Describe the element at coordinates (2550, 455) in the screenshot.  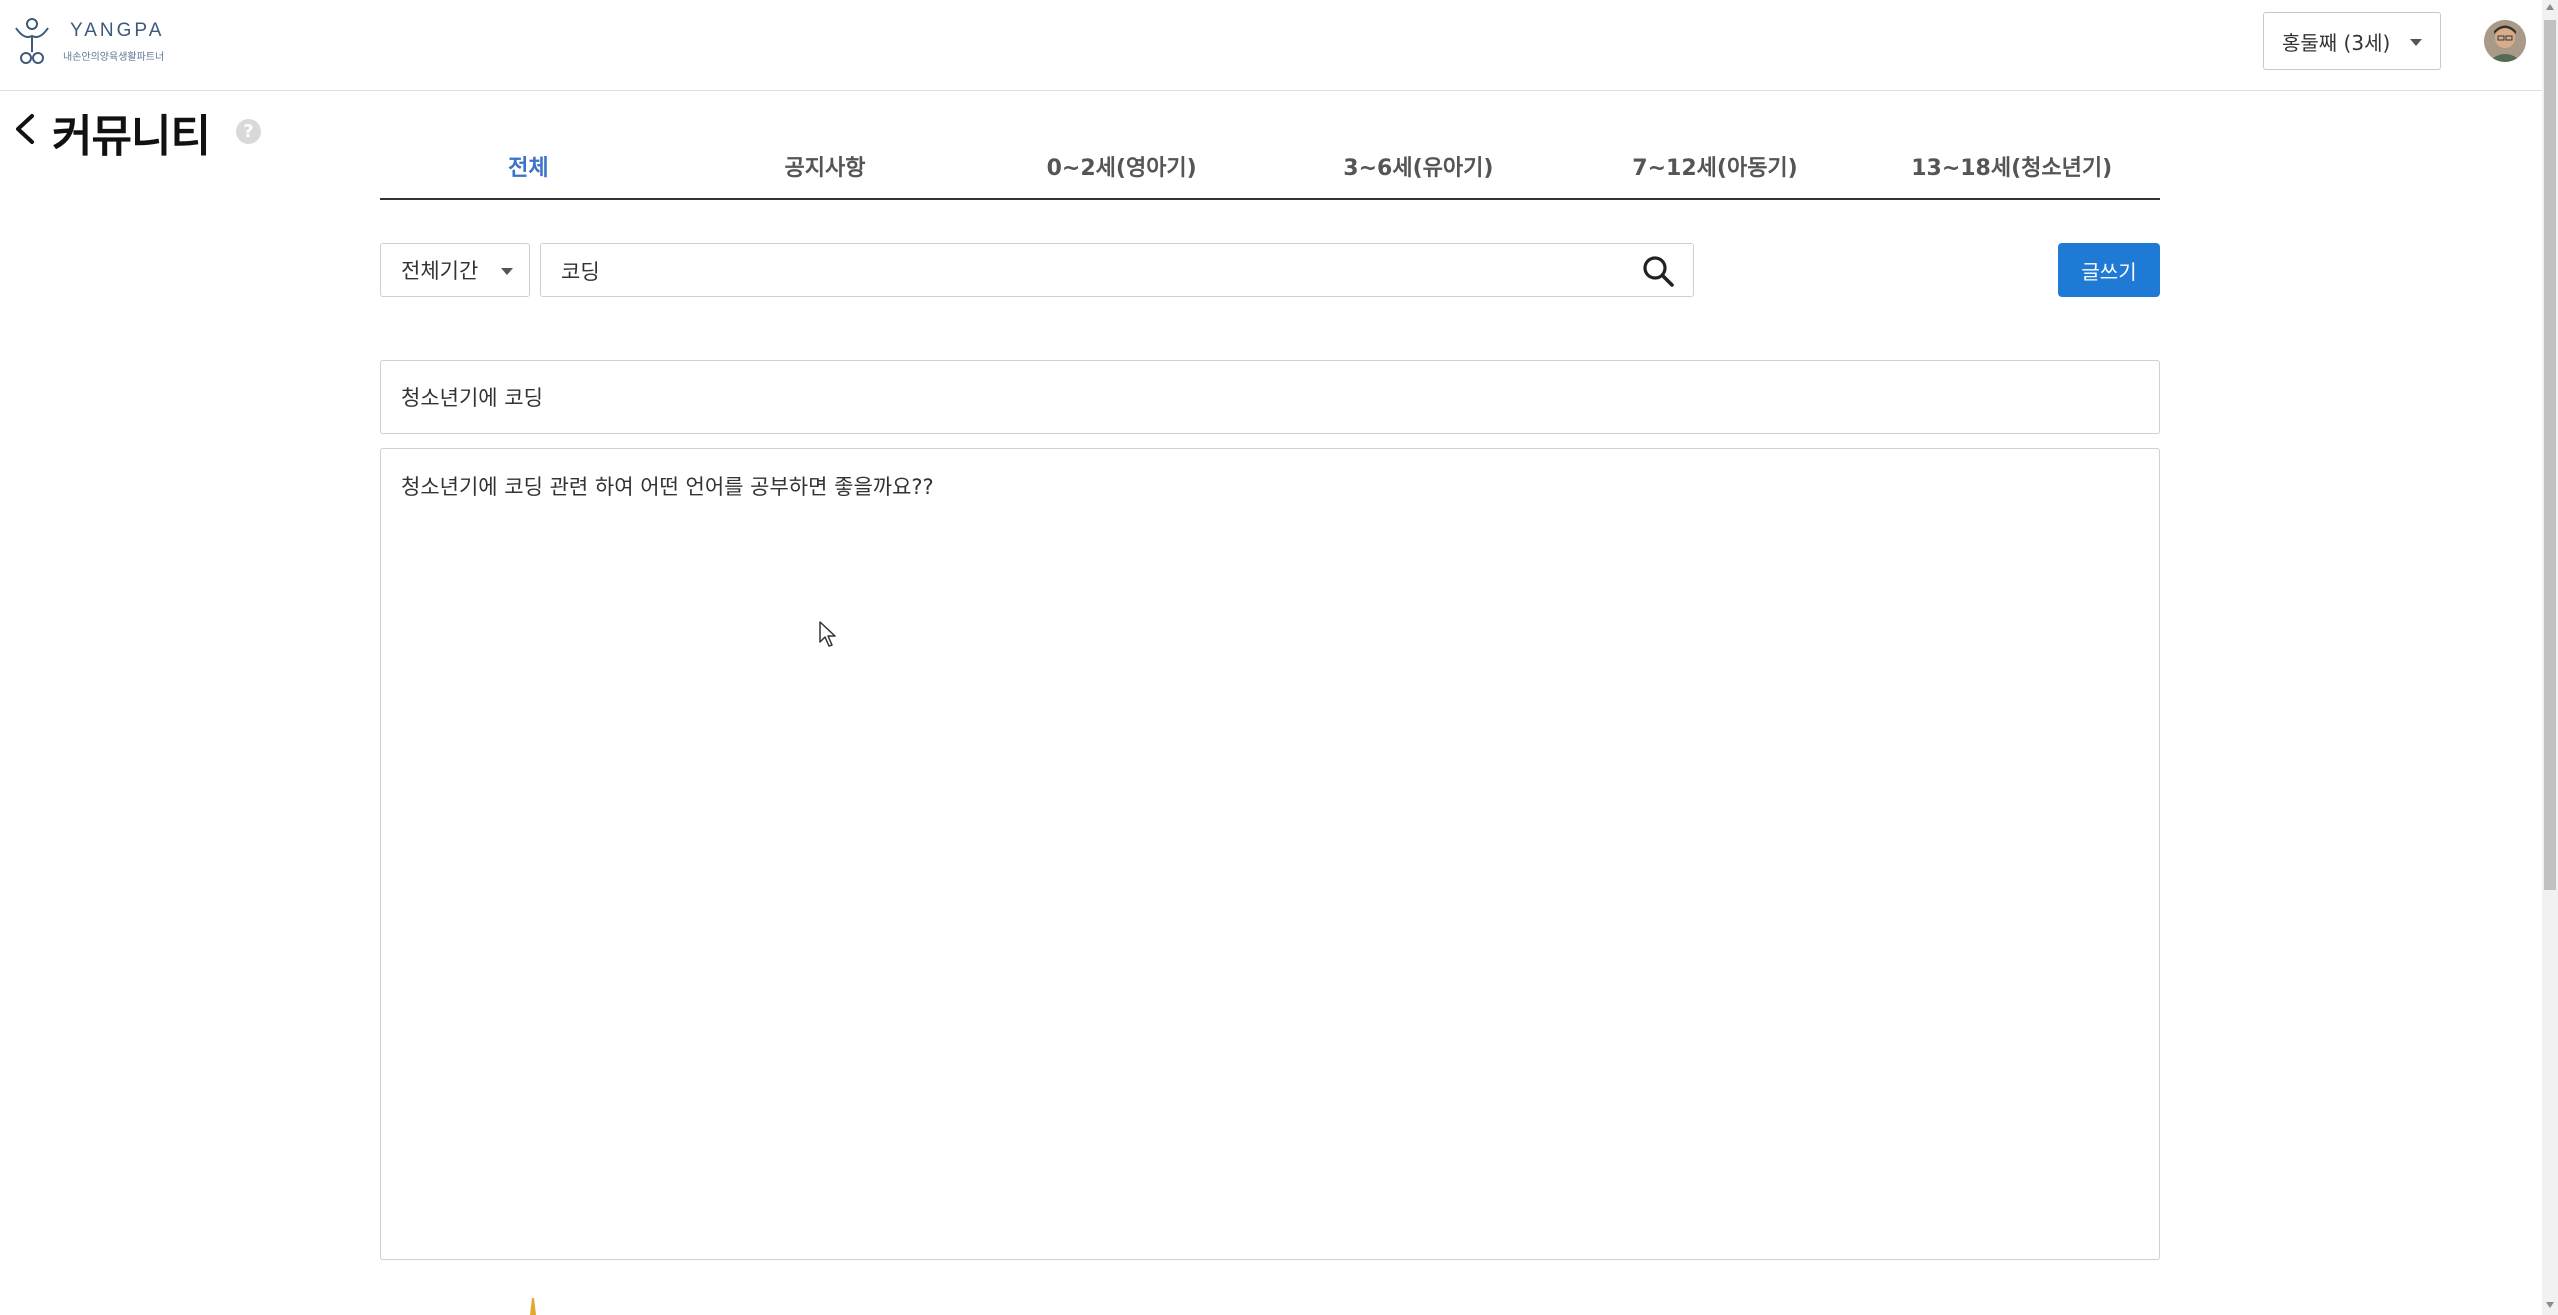
I see `scroll-thumb` at that location.